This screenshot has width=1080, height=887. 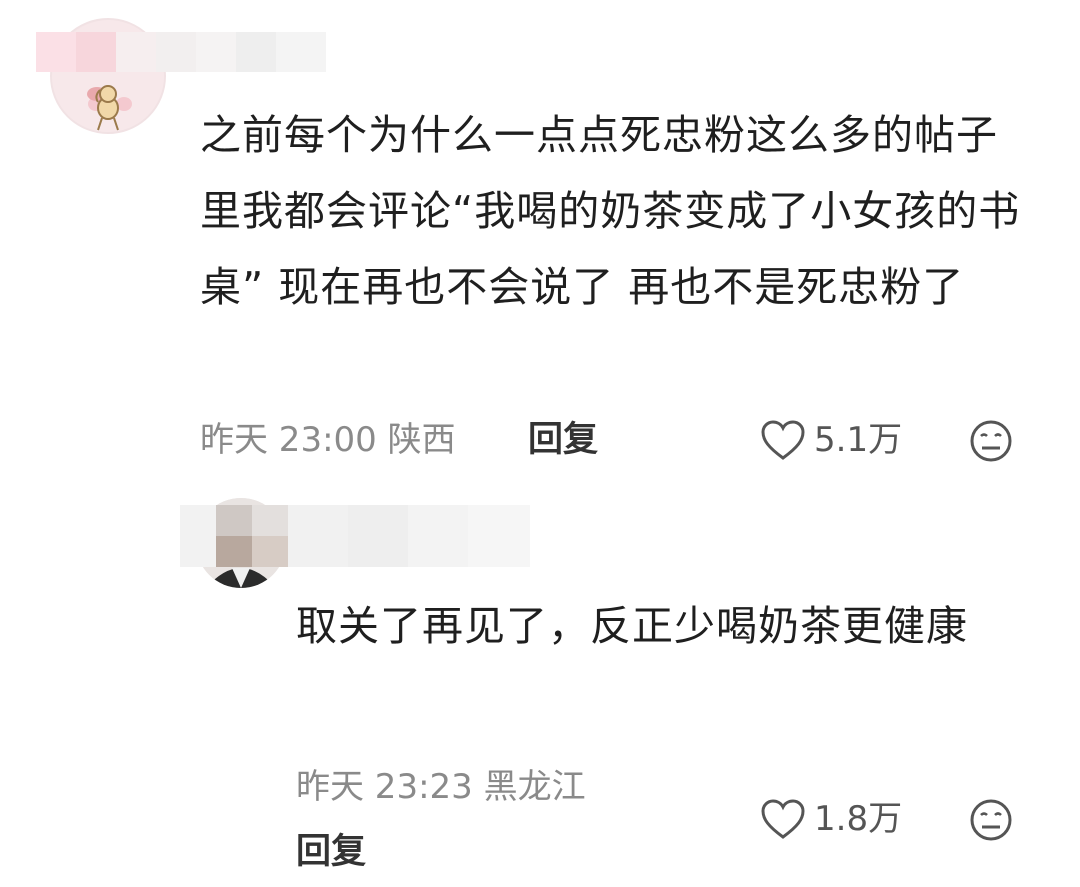 I want to click on comment-time: 昨天 23:00, so click(x=288, y=440).